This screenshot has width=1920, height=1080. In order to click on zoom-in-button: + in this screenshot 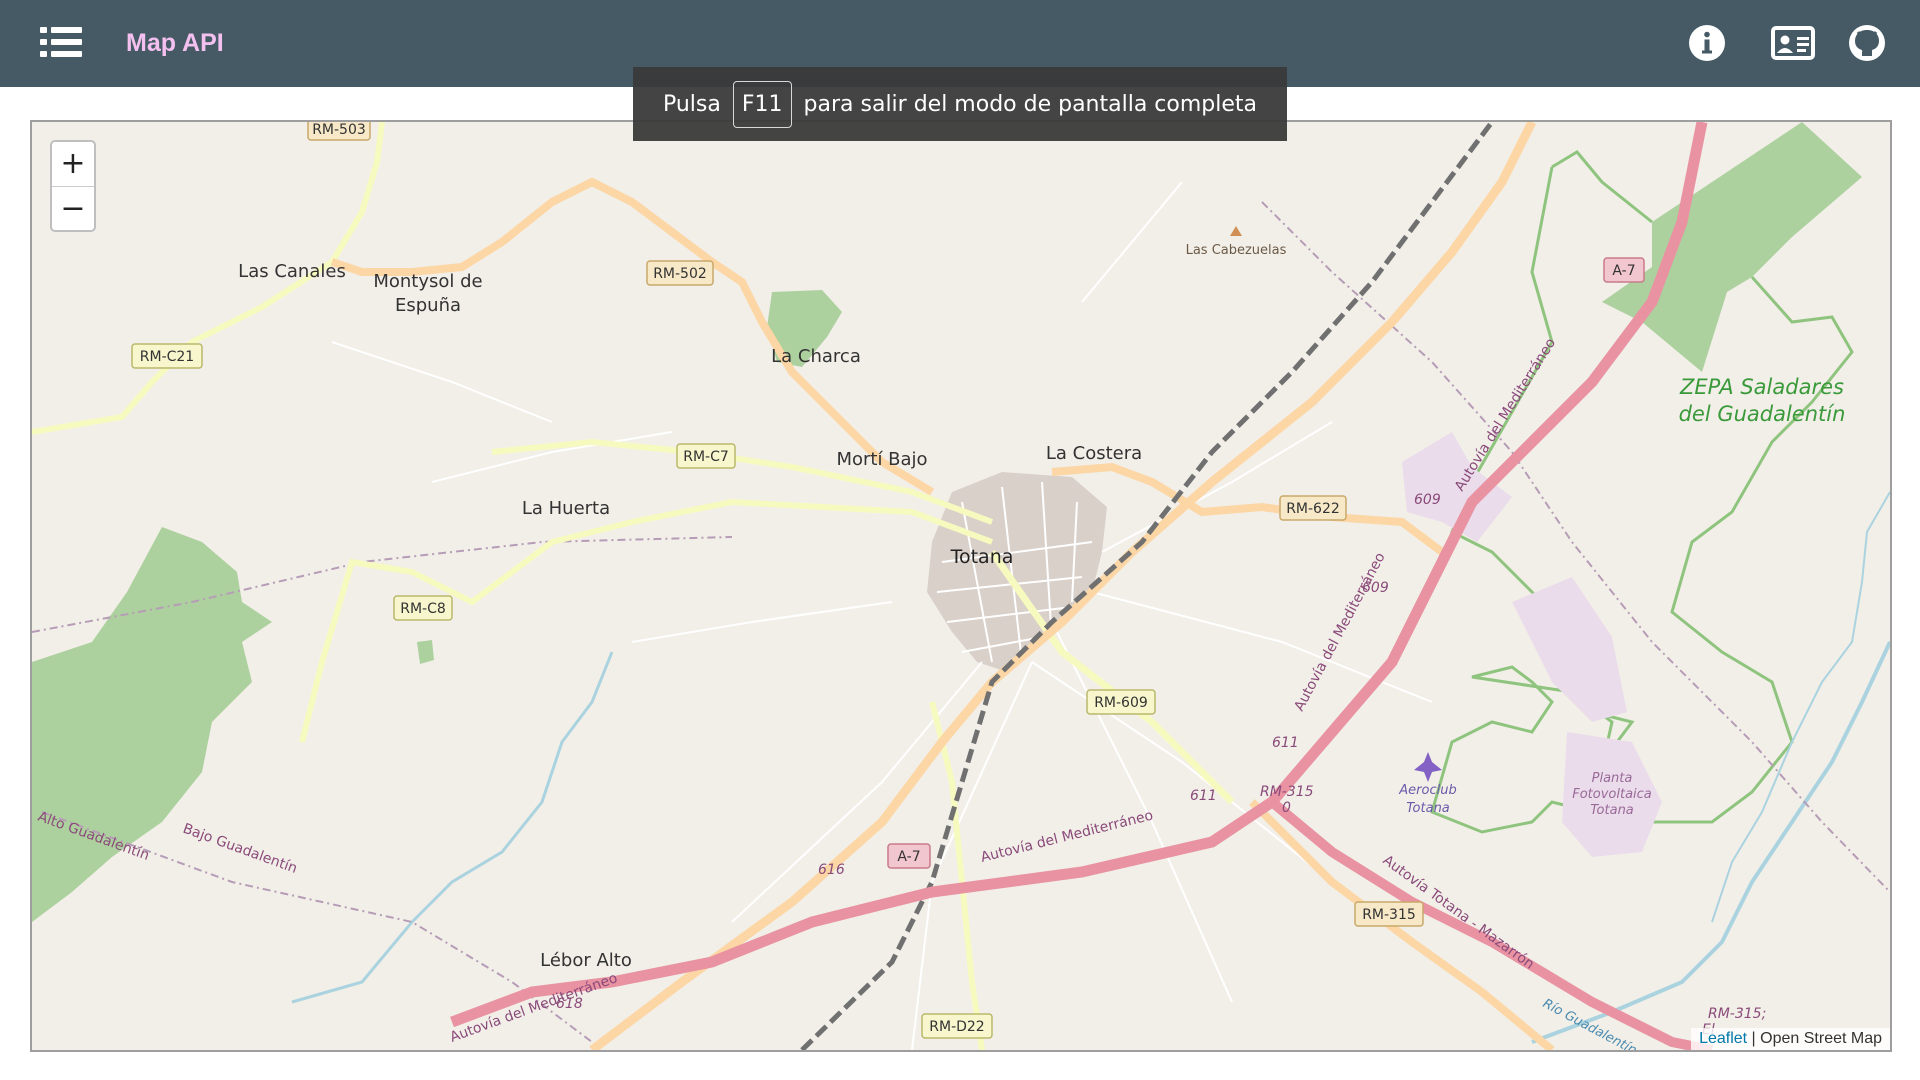, I will do `click(73, 164)`.